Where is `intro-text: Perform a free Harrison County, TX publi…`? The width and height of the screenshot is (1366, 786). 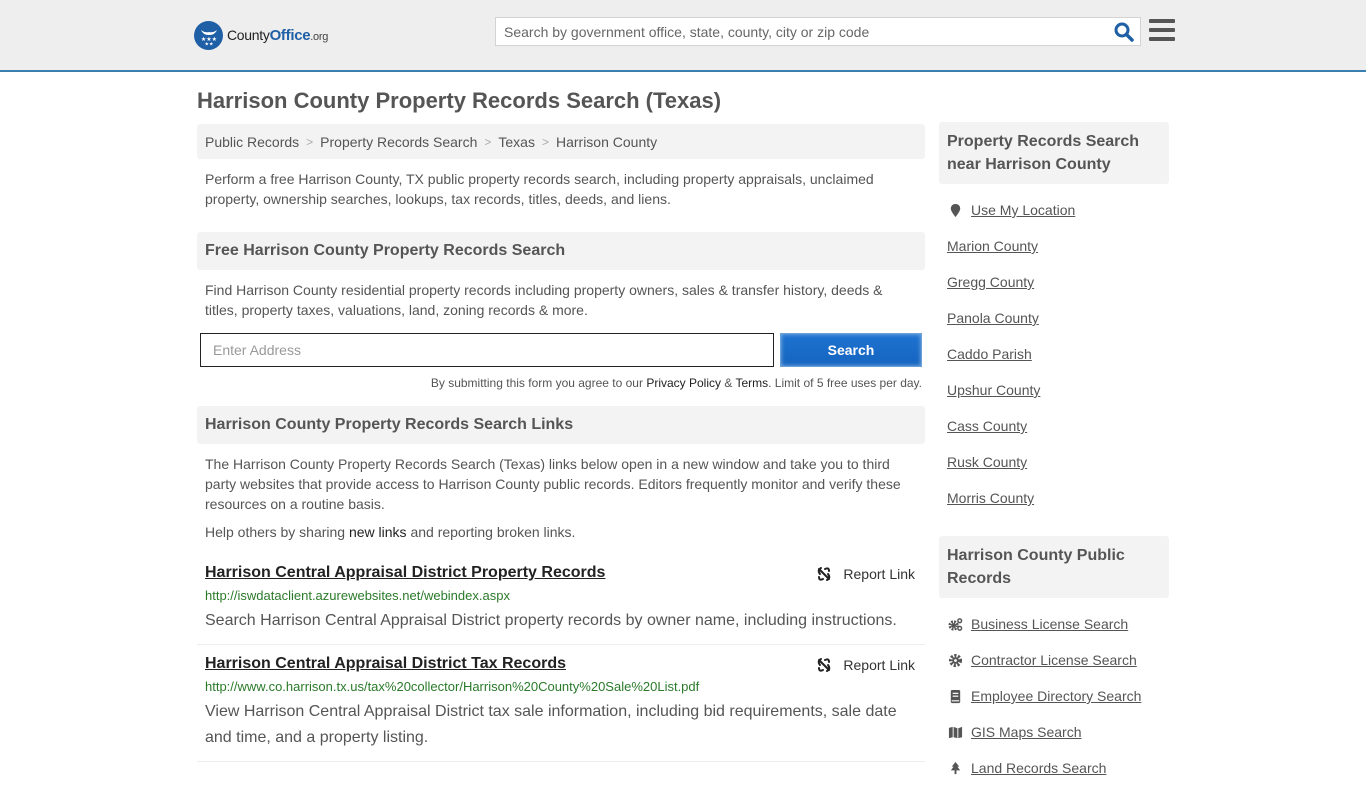
intro-text: Perform a free Harrison County, TX publi… is located at coordinates (539, 189).